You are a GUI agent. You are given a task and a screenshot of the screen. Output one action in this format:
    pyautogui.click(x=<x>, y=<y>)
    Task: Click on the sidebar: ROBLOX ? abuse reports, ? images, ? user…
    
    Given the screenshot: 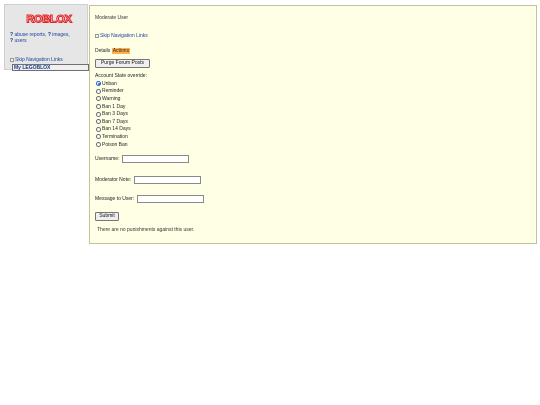 What is the action you would take?
    pyautogui.click(x=46, y=37)
    